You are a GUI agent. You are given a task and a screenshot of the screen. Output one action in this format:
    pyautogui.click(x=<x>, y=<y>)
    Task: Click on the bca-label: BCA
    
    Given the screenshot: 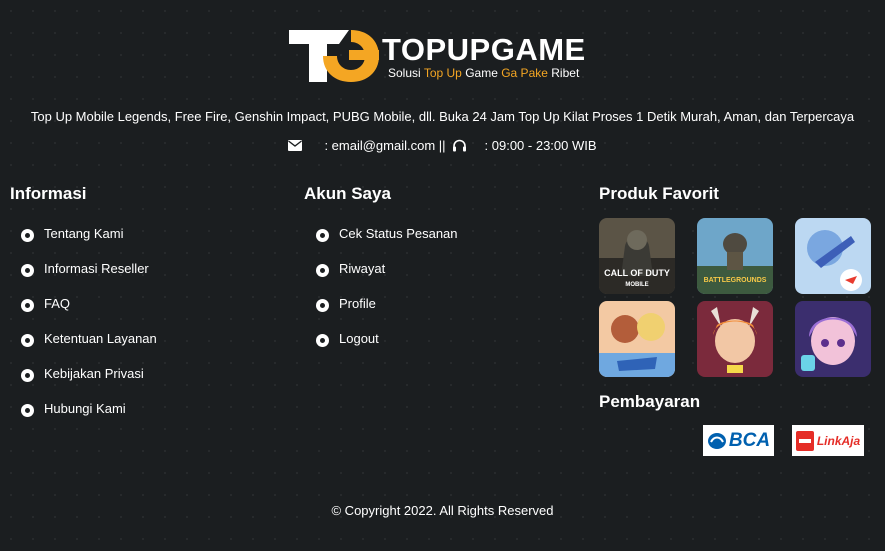 What is the action you would take?
    pyautogui.click(x=749, y=440)
    